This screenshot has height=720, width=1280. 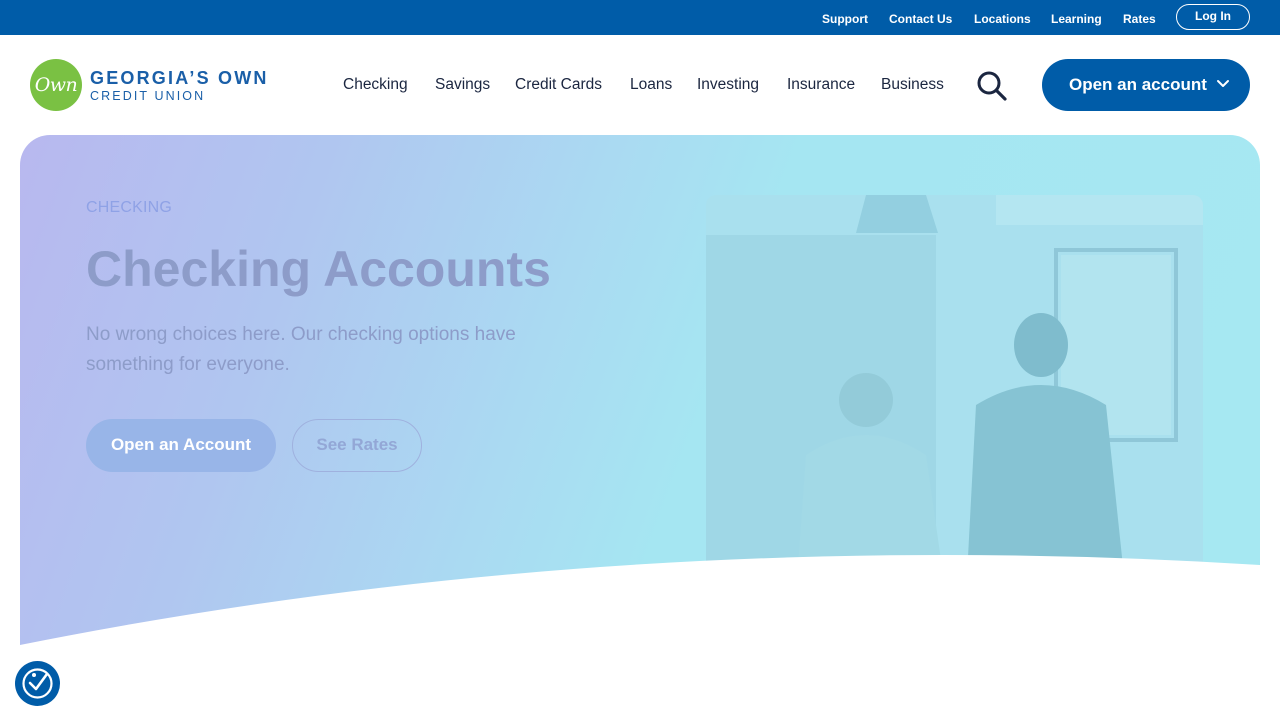 I want to click on hero-eyebrow: CHECKING, so click(x=129, y=207).